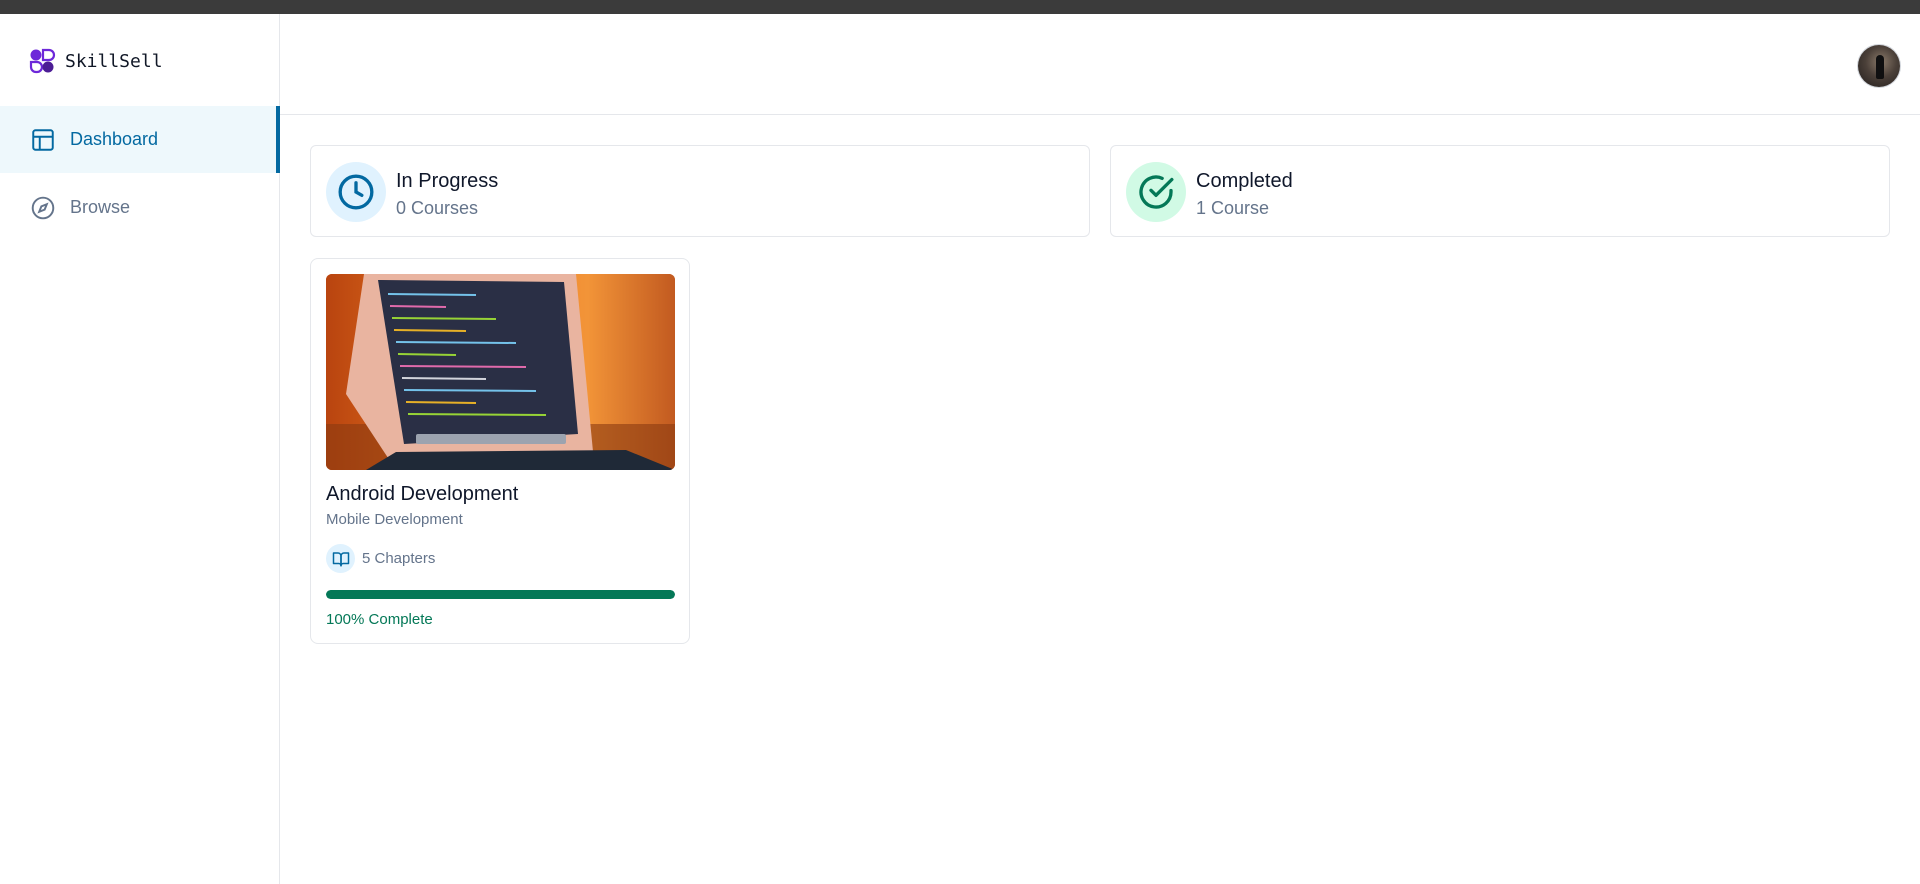 This screenshot has width=1920, height=884. I want to click on course-progress-bar, so click(500, 594).